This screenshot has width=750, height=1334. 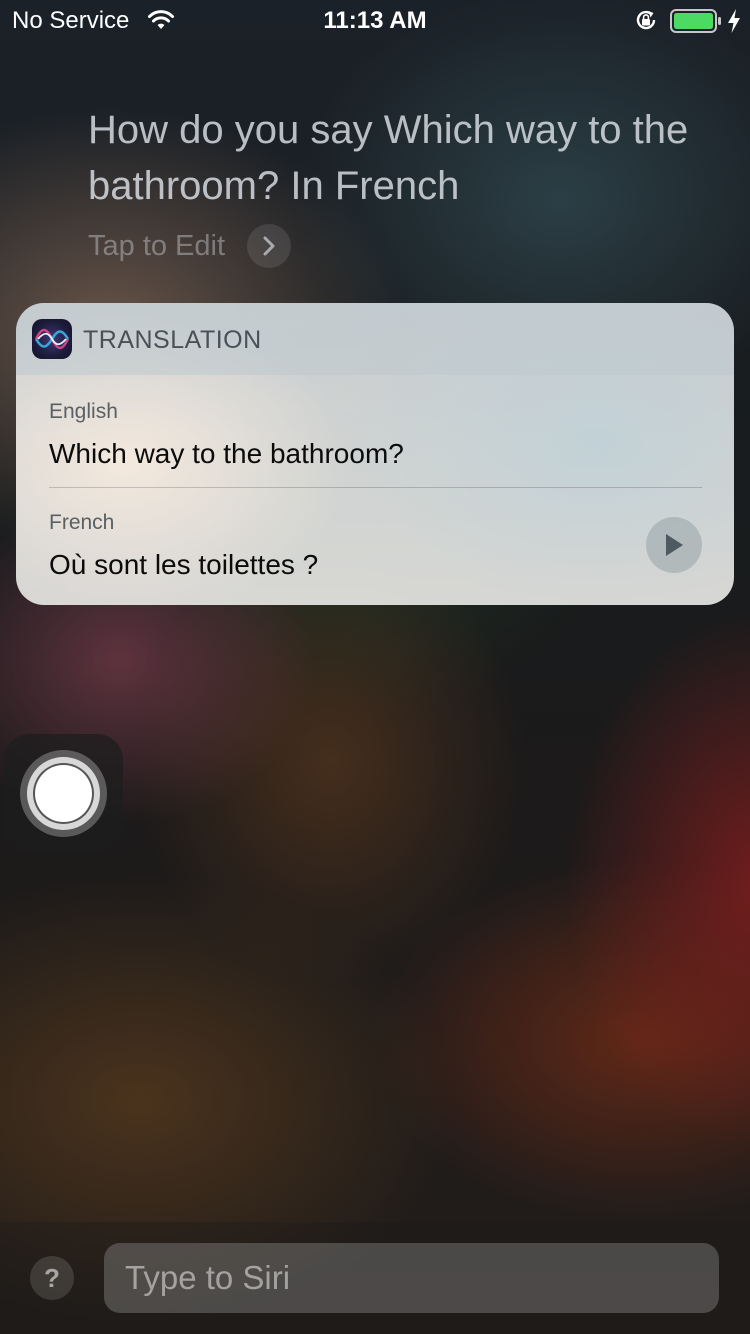 What do you see at coordinates (269, 246) in the screenshot?
I see `chevron-right-icon` at bounding box center [269, 246].